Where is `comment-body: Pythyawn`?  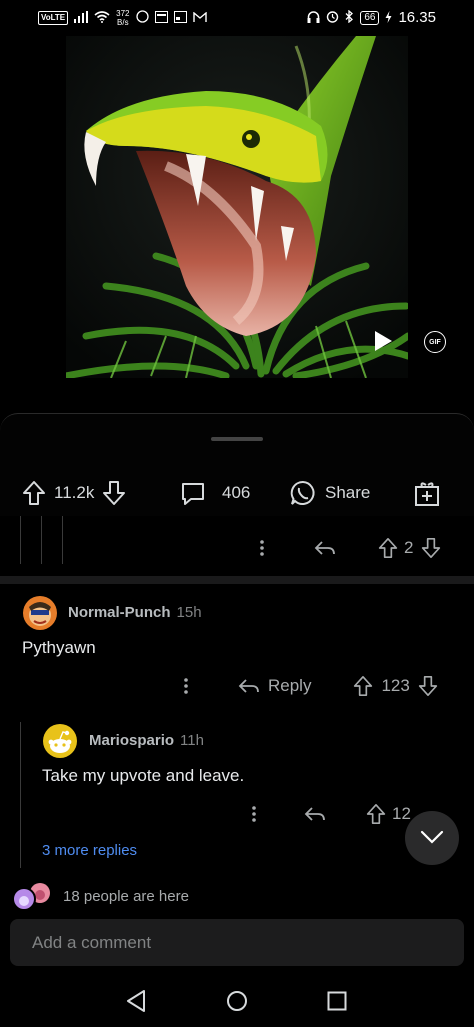 comment-body: Pythyawn is located at coordinates (59, 647).